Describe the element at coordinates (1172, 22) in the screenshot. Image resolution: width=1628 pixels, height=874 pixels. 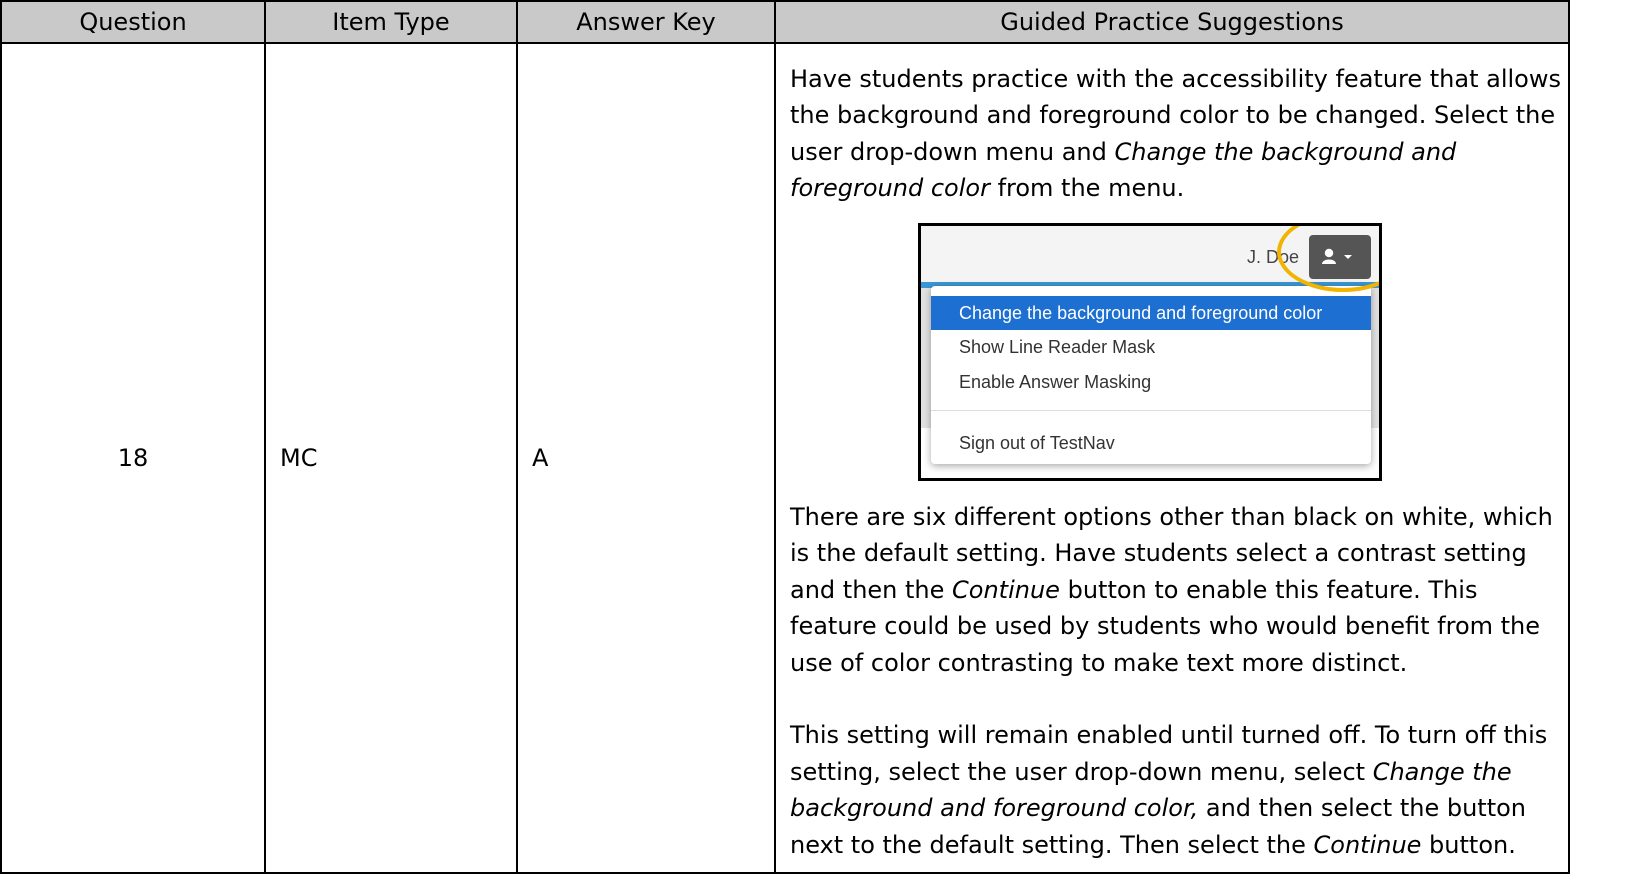
I see `header-guided-practice: Guided Practice Suggestions` at that location.